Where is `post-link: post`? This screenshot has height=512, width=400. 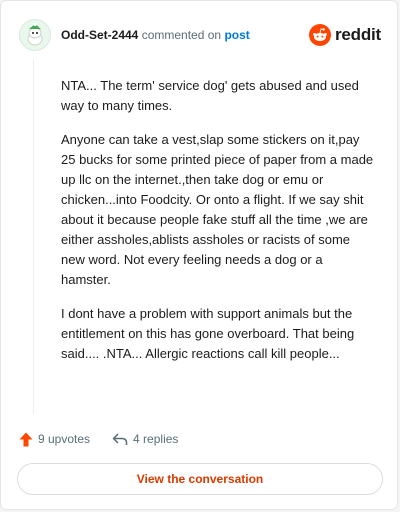 post-link: post is located at coordinates (236, 35).